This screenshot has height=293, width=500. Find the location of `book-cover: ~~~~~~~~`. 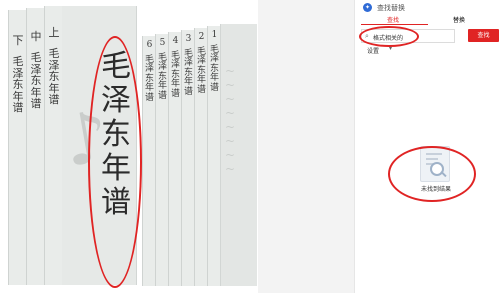

book-cover: ~~~~~~~~ is located at coordinates (238, 155).